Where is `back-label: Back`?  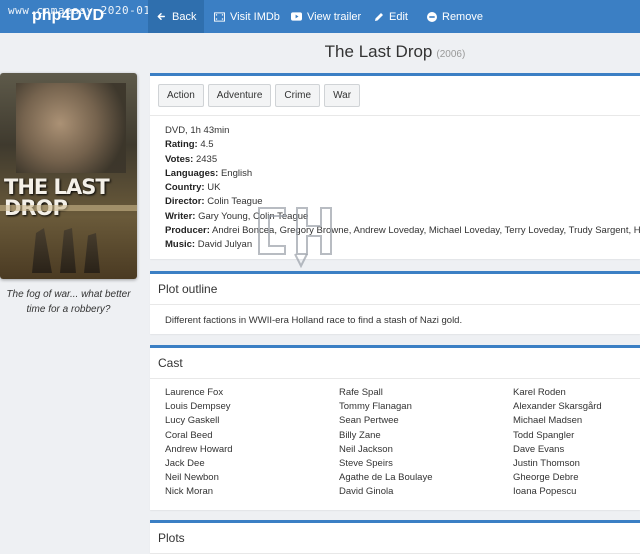
back-label: Back is located at coordinates (184, 16).